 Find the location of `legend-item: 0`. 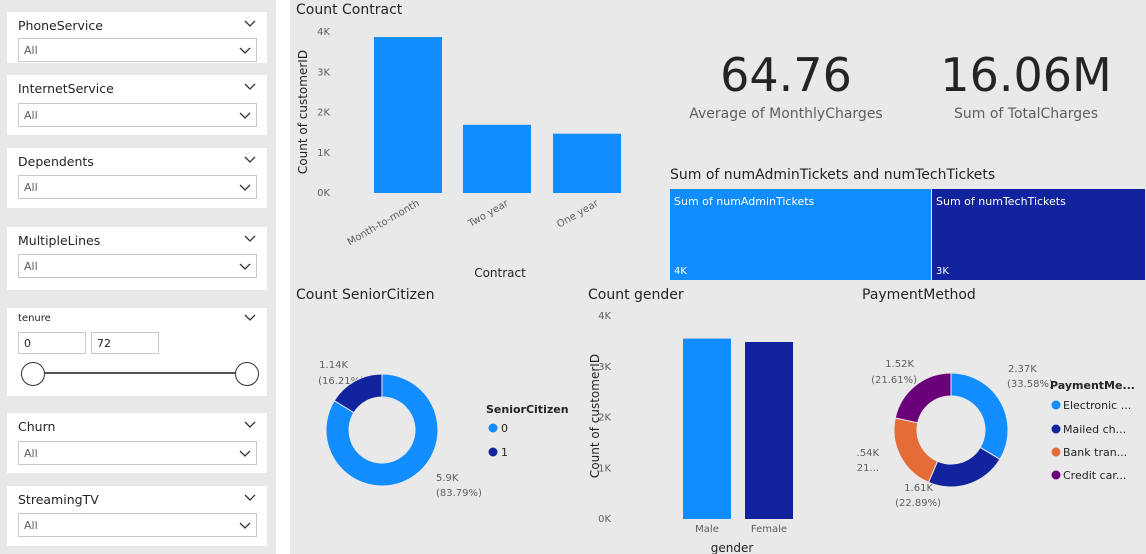

legend-item: 0 is located at coordinates (504, 428).